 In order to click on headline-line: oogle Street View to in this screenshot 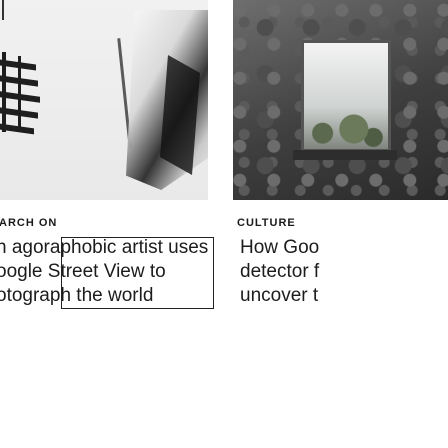, I will do `click(107, 272)`.